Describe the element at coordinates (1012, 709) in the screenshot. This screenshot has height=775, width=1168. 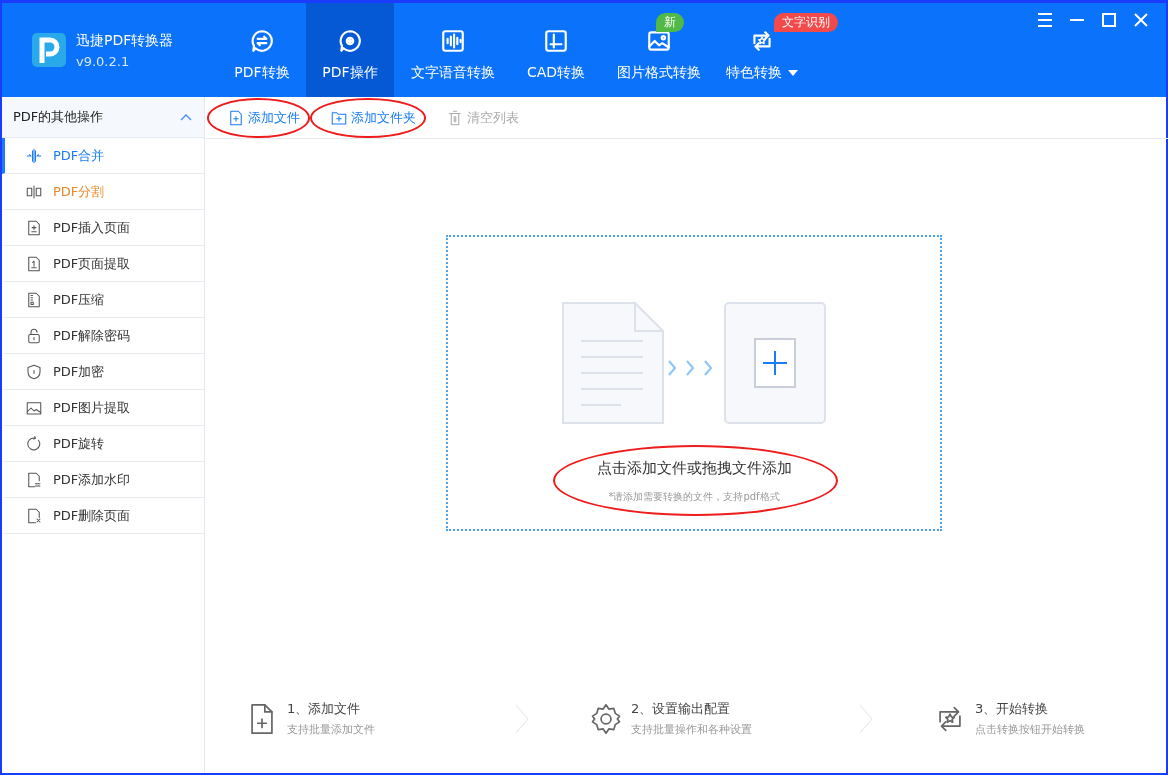
I see `step-title: 3、开始转换` at that location.